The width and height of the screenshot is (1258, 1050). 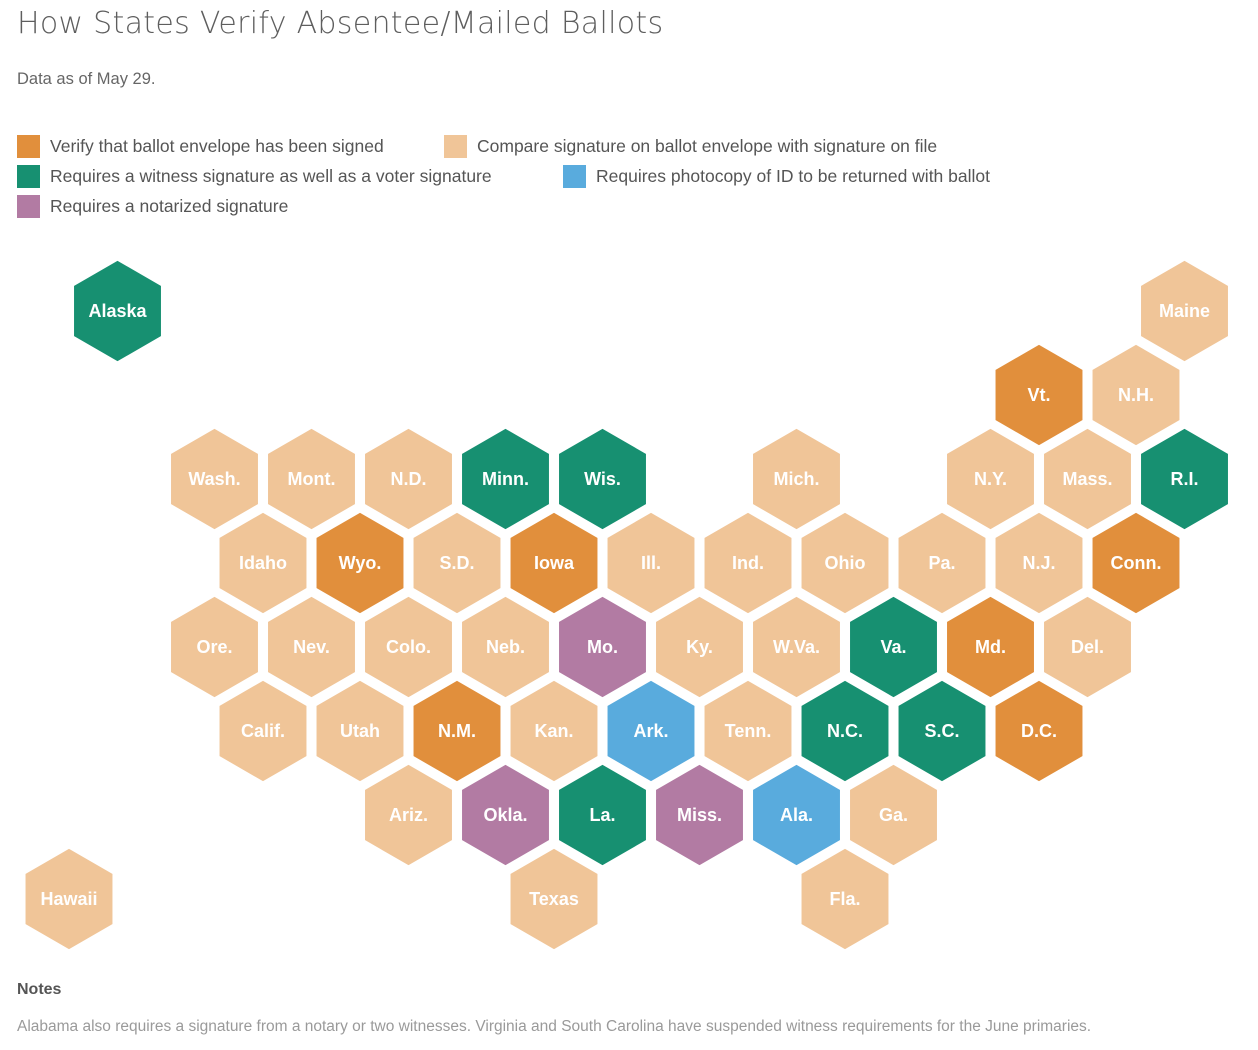 I want to click on state-label: Mont., so click(x=312, y=479).